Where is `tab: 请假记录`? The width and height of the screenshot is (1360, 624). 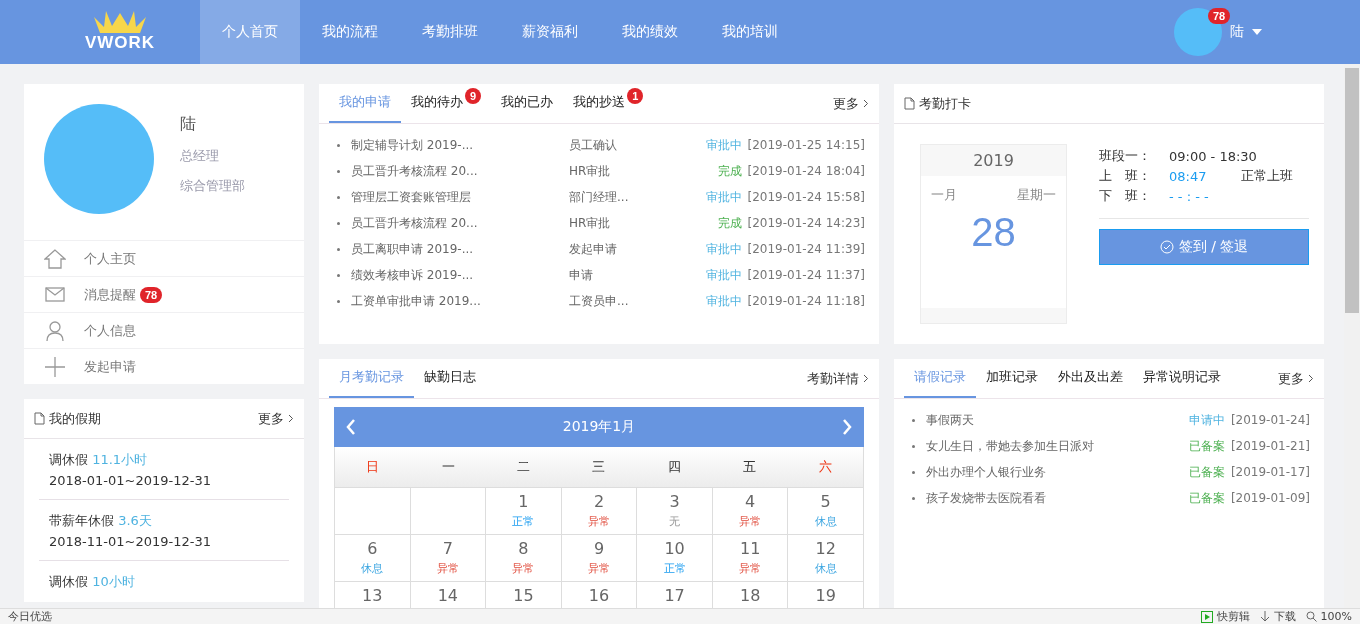 tab: 请假记录 is located at coordinates (940, 378).